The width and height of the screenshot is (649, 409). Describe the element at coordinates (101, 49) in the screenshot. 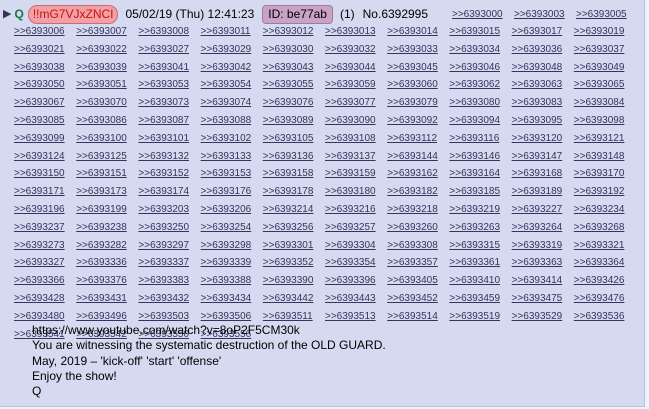

I see `backlink: >>6393022` at that location.